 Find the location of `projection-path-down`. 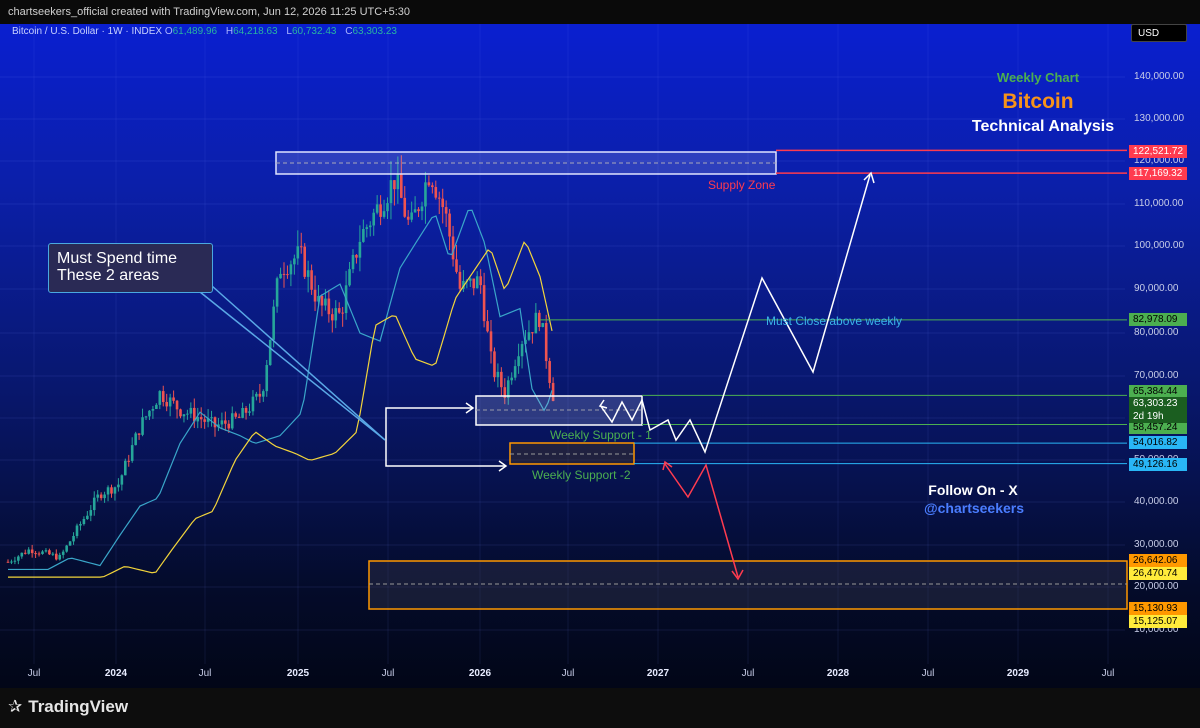

projection-path-down is located at coordinates (701, 520).